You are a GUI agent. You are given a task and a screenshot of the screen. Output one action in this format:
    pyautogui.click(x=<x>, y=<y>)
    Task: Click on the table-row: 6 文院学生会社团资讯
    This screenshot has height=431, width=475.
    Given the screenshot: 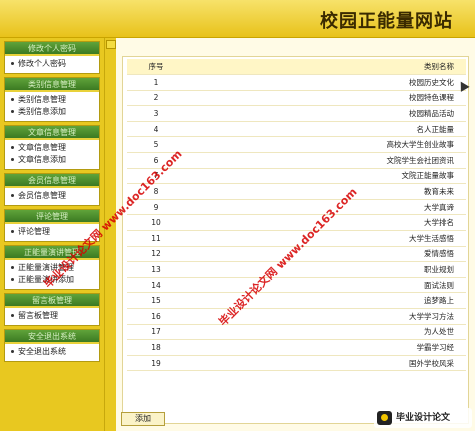 What is the action you would take?
    pyautogui.click(x=296, y=160)
    